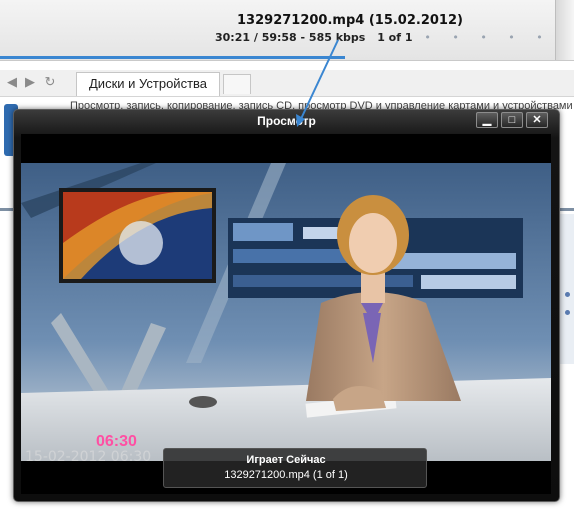 This screenshot has height=510, width=574. I want to click on pager-dots: • • • • •, so click(487, 37).